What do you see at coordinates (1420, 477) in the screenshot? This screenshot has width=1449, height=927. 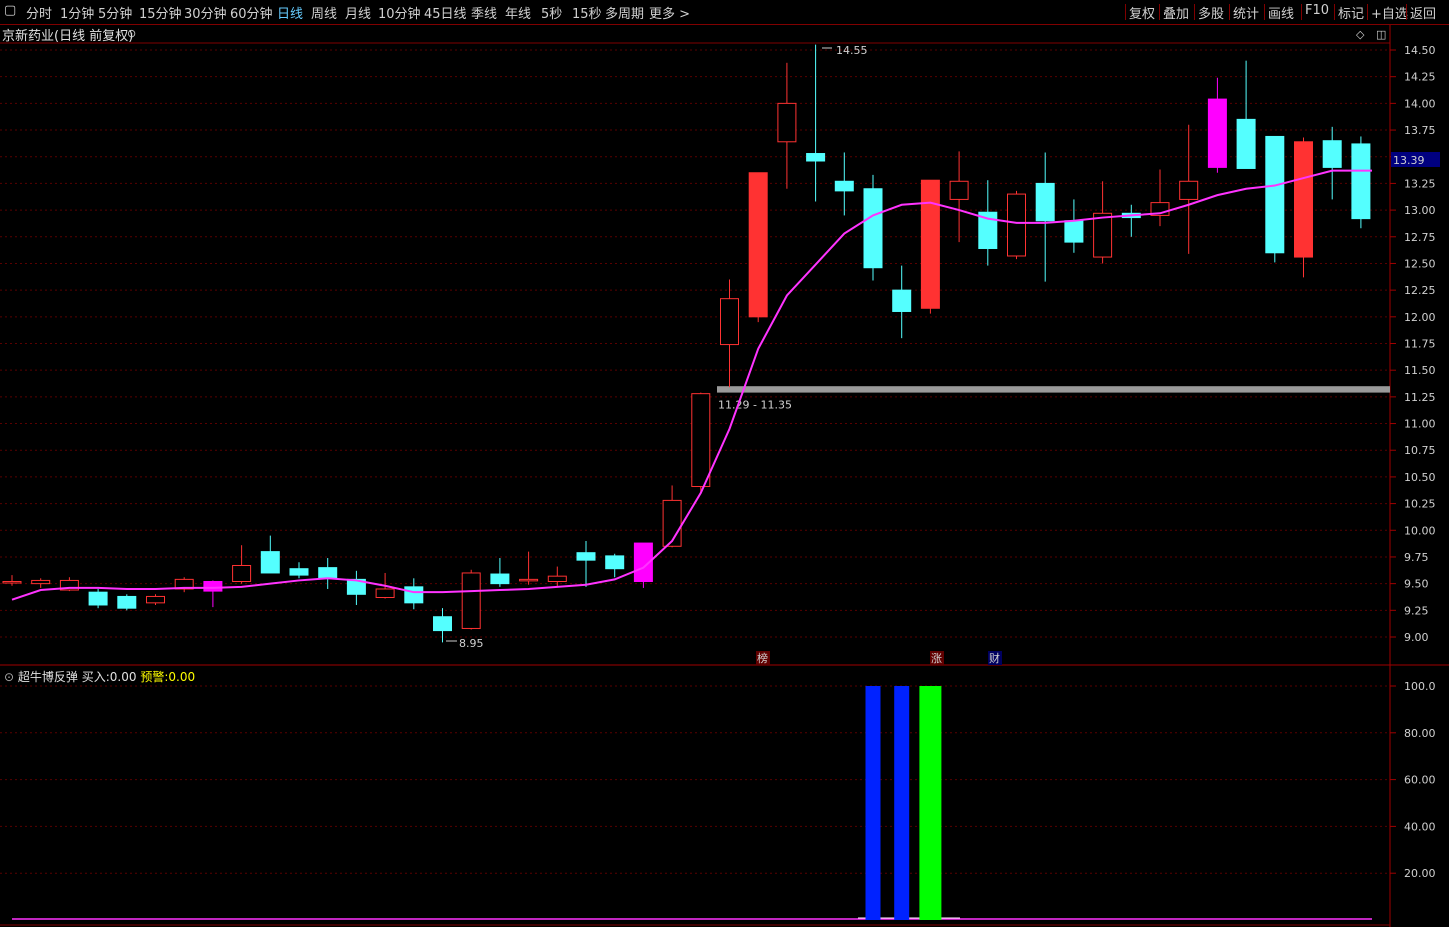 I see `price-tick-label: 10.50` at bounding box center [1420, 477].